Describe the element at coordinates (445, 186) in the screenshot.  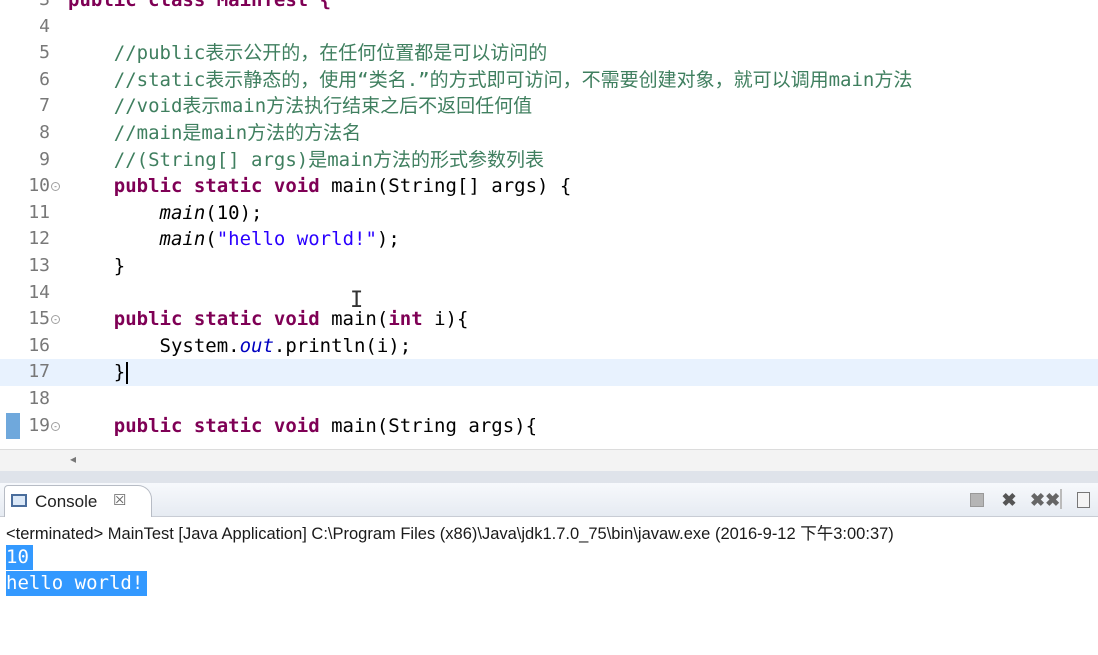
I see `code-token: main(String[] args) {` at that location.